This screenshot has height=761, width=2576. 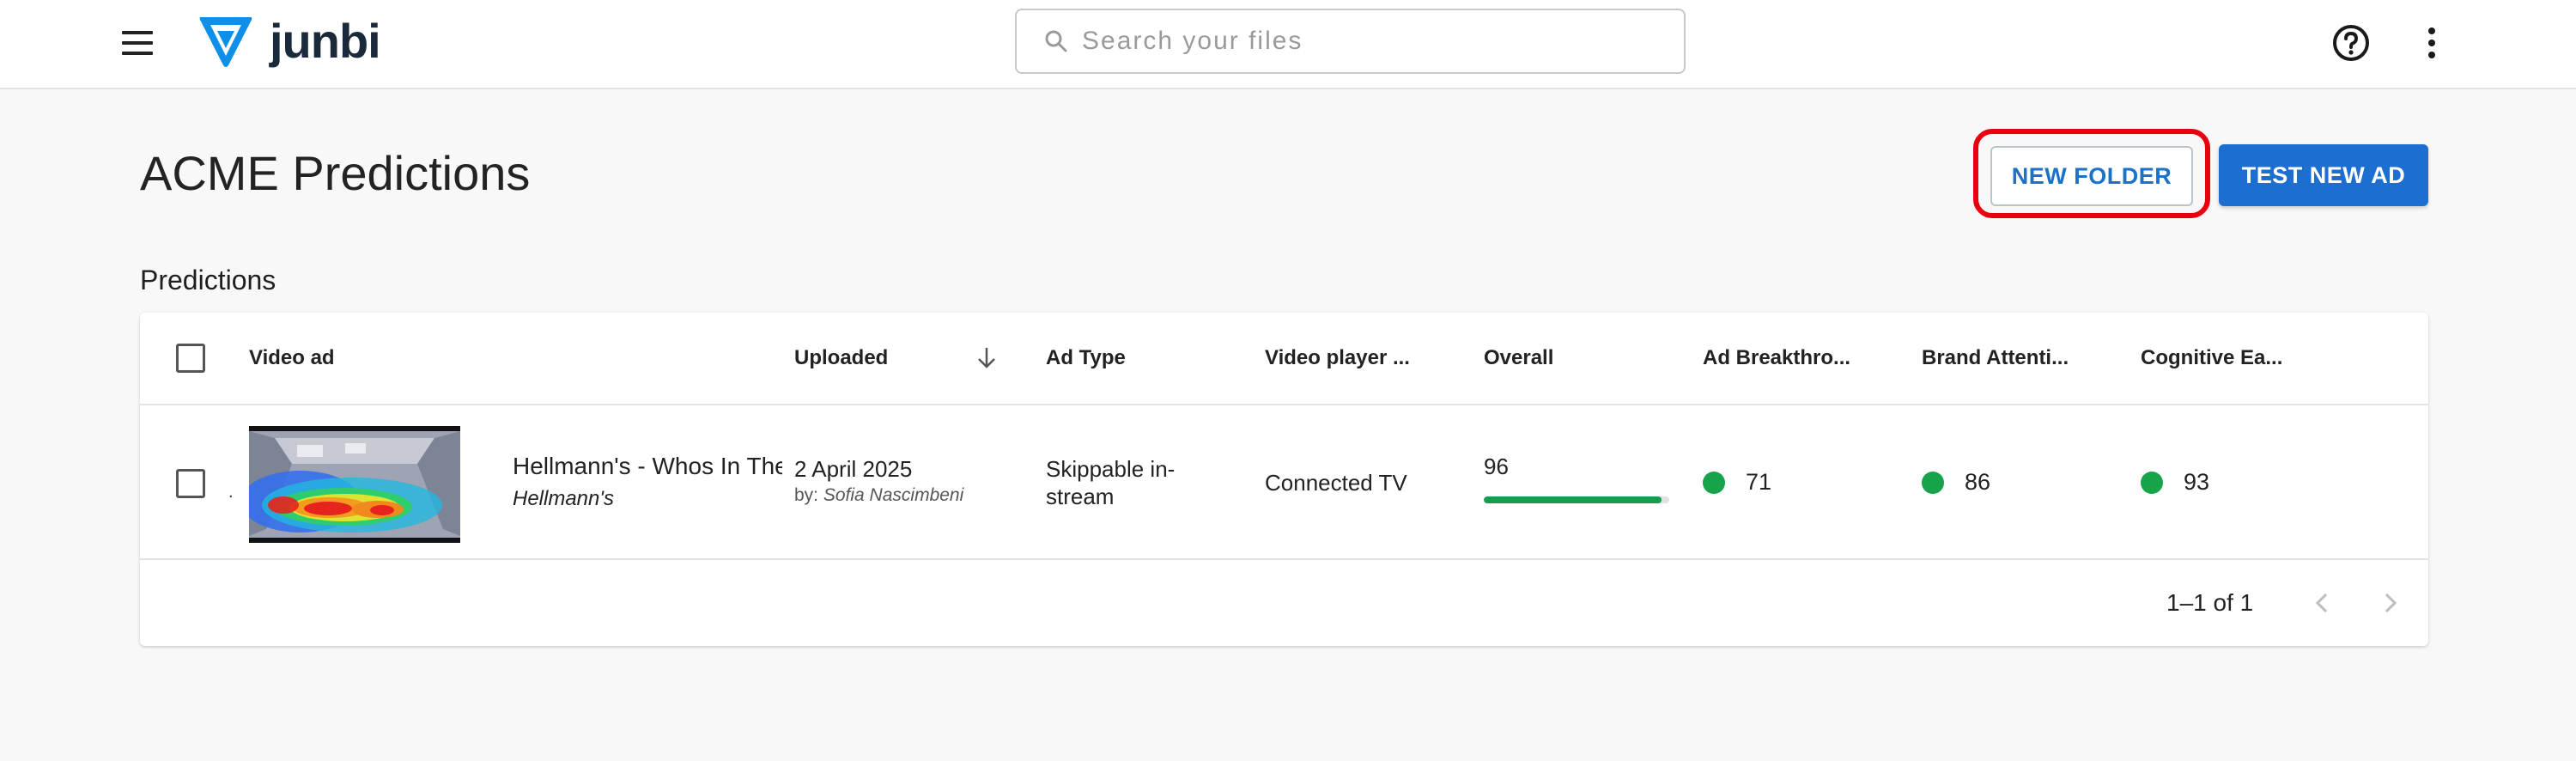 What do you see at coordinates (841, 358) in the screenshot?
I see `header-uploaded: Uploaded` at bounding box center [841, 358].